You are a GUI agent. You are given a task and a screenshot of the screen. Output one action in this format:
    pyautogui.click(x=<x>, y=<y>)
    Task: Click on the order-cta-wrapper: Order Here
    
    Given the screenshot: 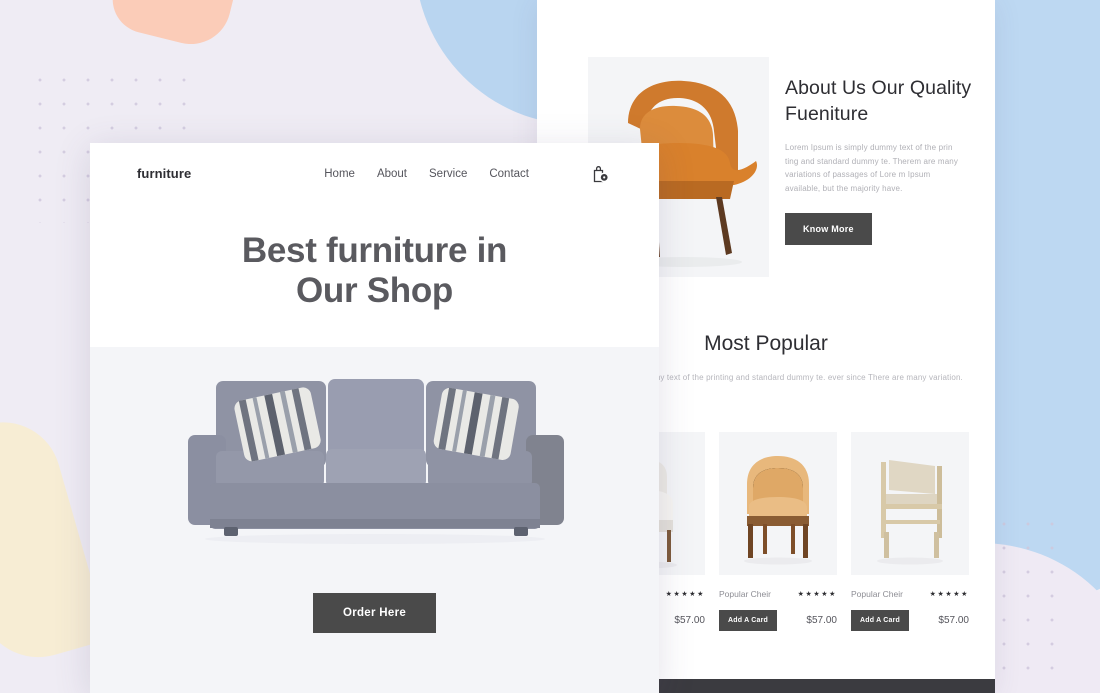 What is the action you would take?
    pyautogui.click(x=374, y=613)
    